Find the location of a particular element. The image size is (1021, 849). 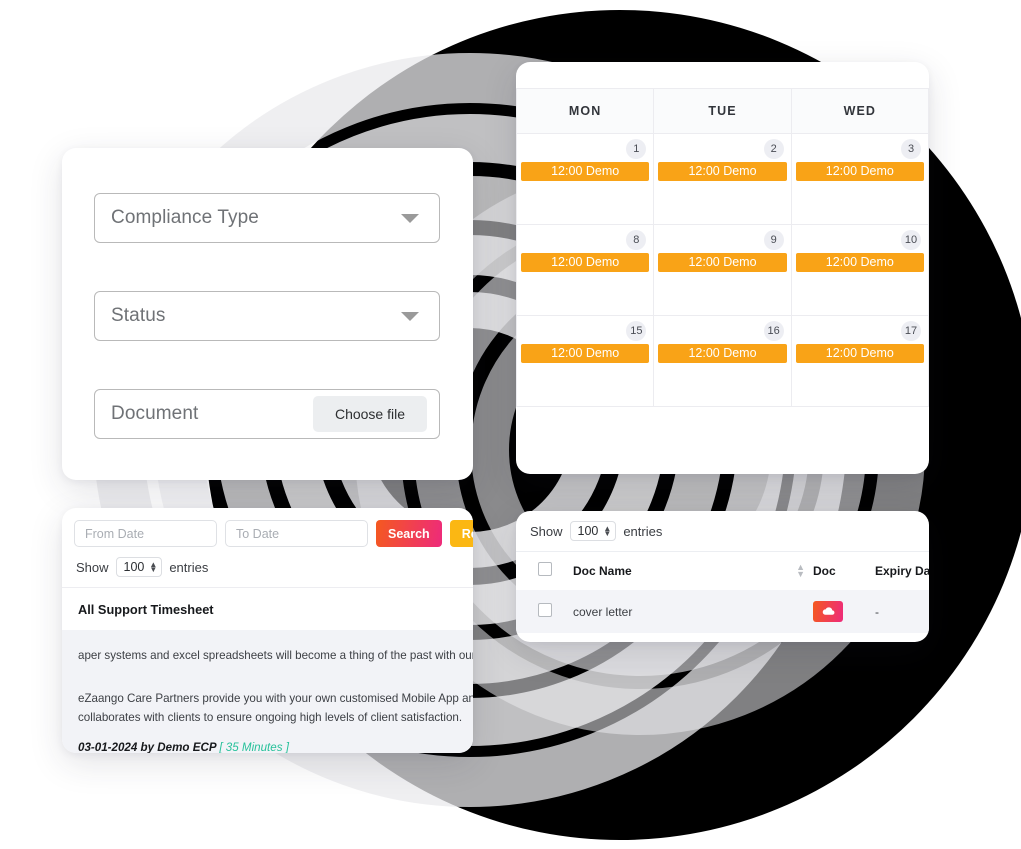

compliance-type-label: Compliance Type is located at coordinates (185, 217).